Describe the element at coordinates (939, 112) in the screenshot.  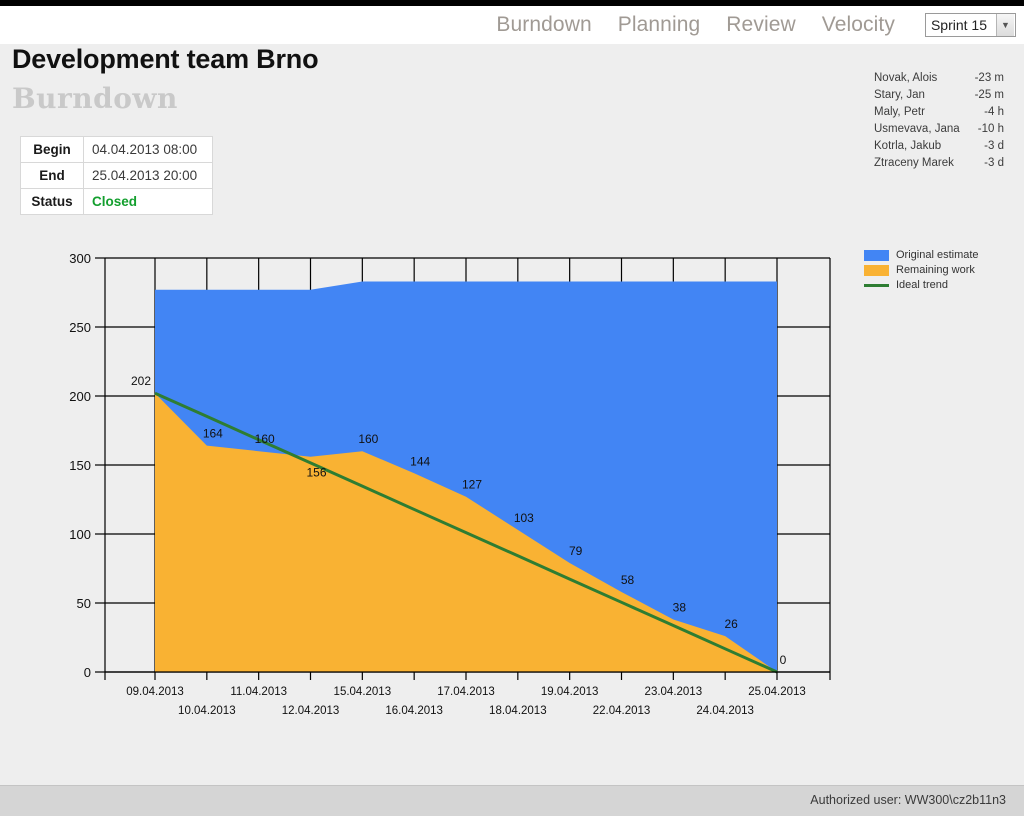
I see `list-item: Maly, Petr -4 h` at that location.